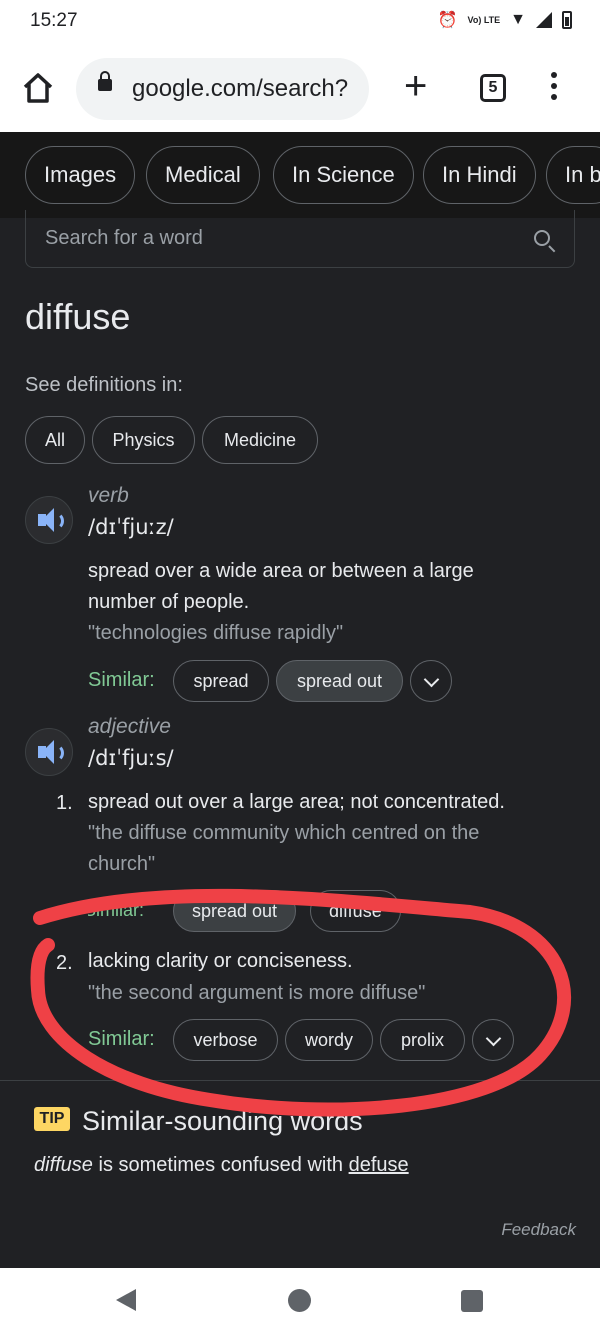 The image size is (600, 1334). I want to click on filter-chip-bar: Images Medical In Science In Hindi In b, so click(300, 175).